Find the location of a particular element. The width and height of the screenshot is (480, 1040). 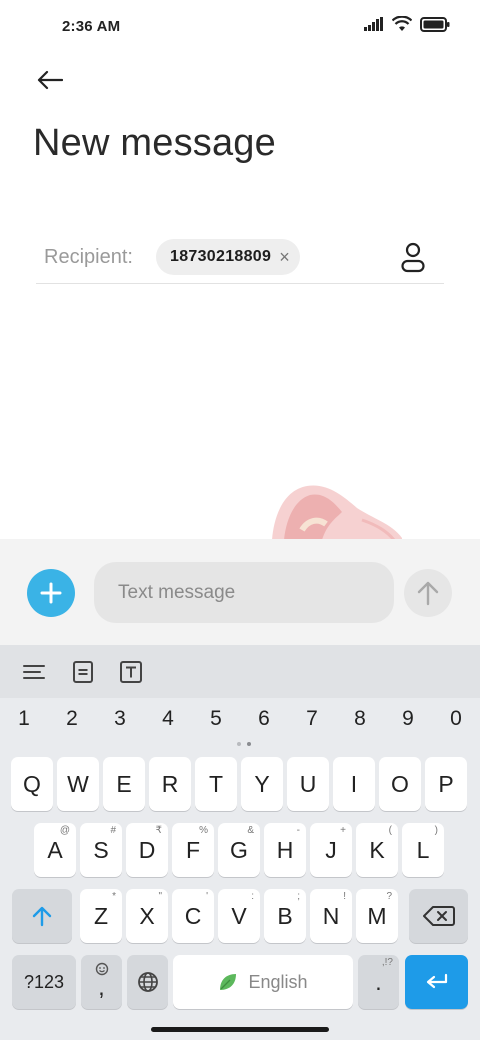

letter-key: " X is located at coordinates (147, 916).